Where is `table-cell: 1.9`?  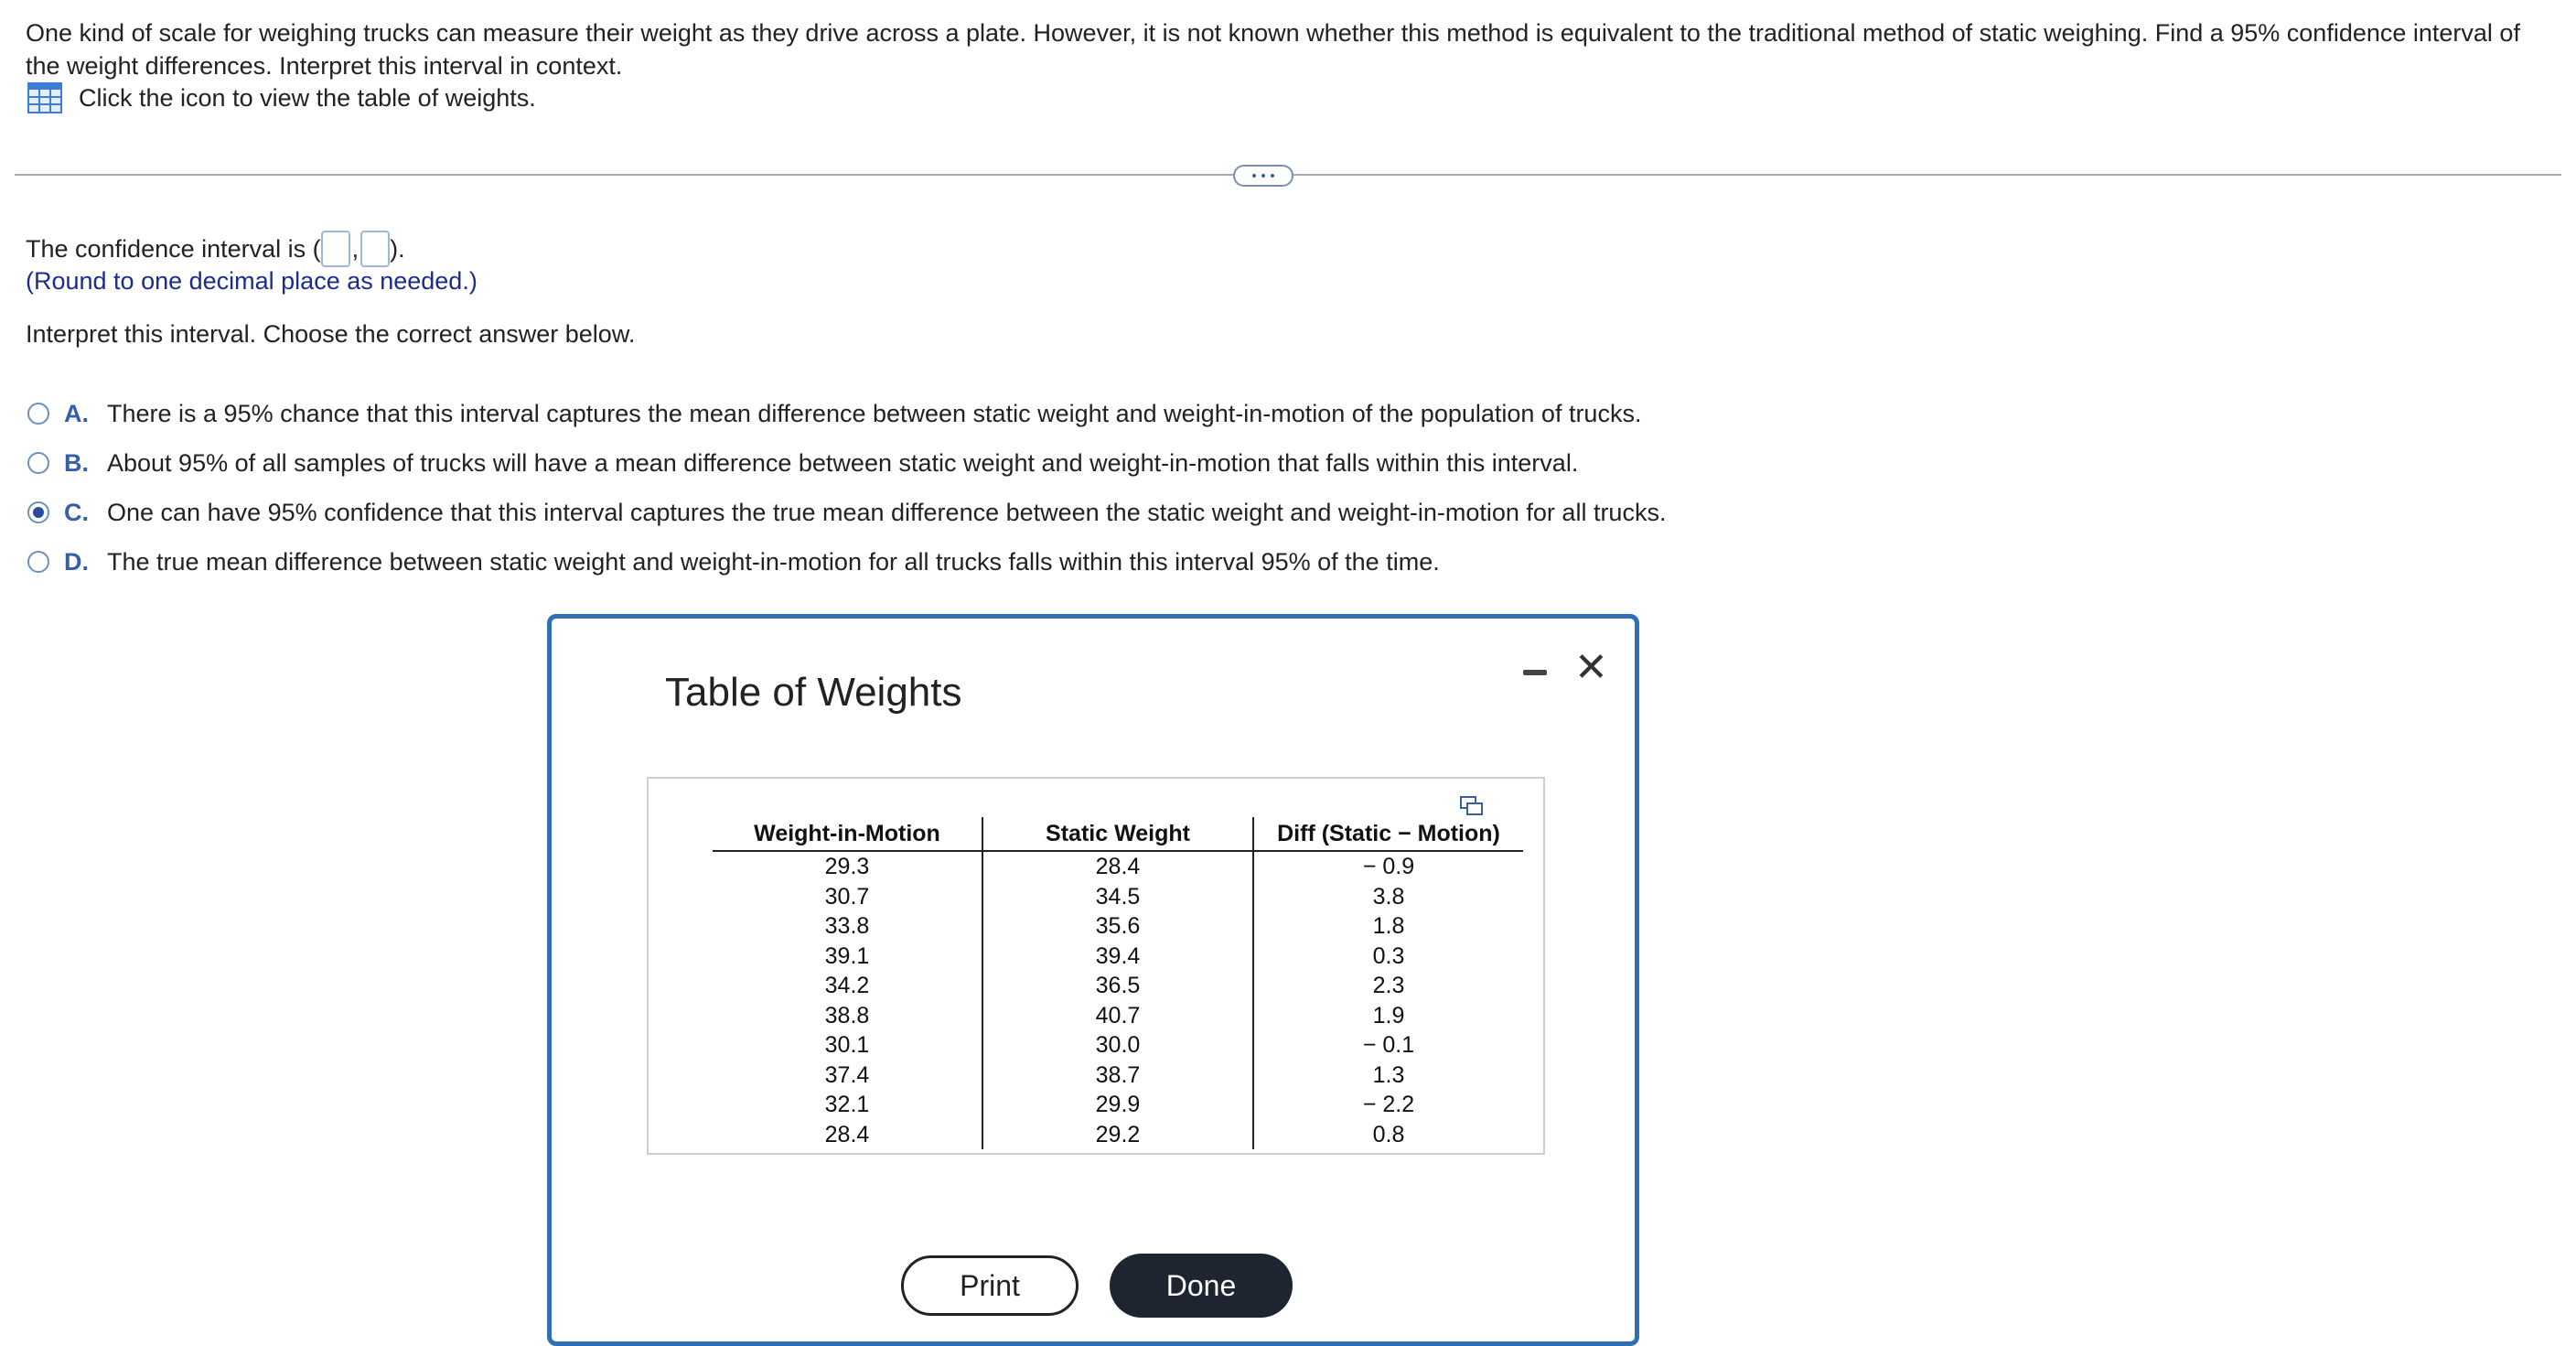 table-cell: 1.9 is located at coordinates (1388, 1015).